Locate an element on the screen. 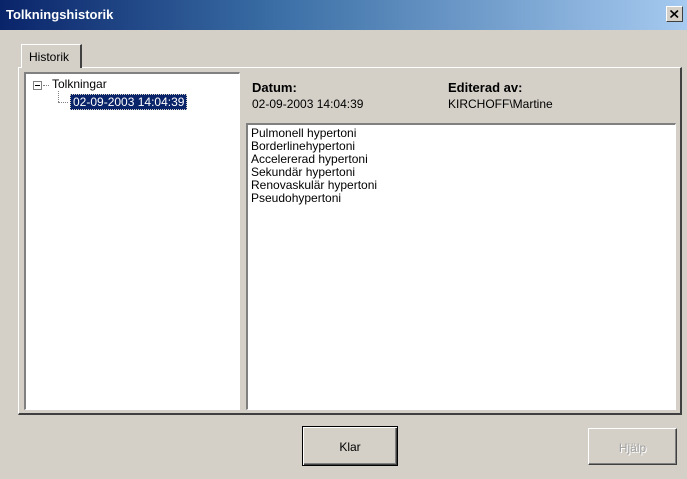 The width and height of the screenshot is (687, 479). editor-label: Editerad av: is located at coordinates (485, 87).